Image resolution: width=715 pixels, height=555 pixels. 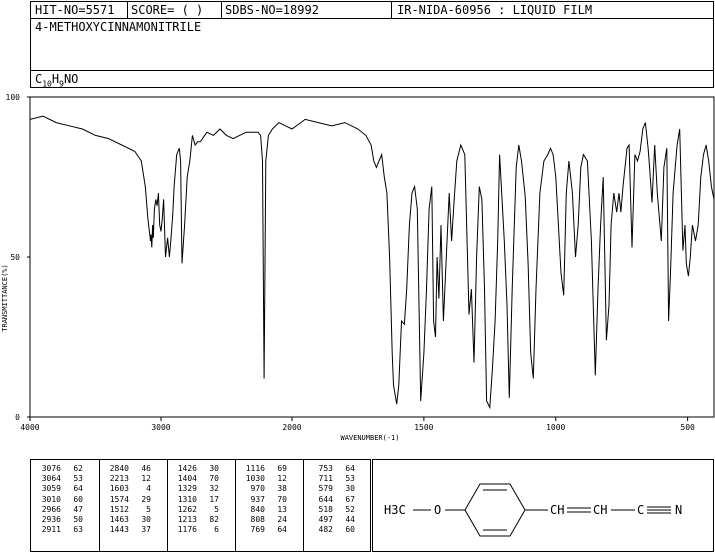 I want to click on x-tick-label: 4000, so click(x=29, y=427).